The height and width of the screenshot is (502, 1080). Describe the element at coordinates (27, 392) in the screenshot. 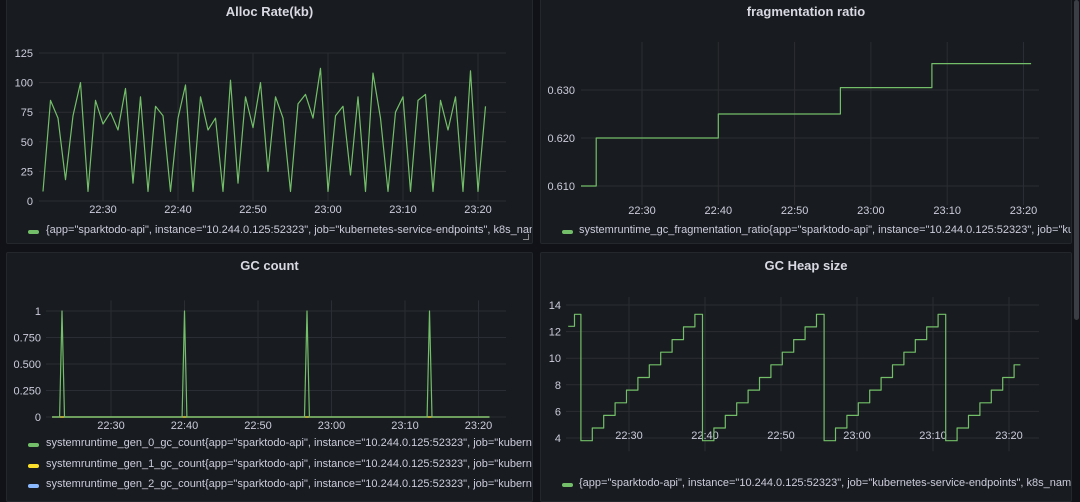

I see `y-tick-label: 0.250` at that location.